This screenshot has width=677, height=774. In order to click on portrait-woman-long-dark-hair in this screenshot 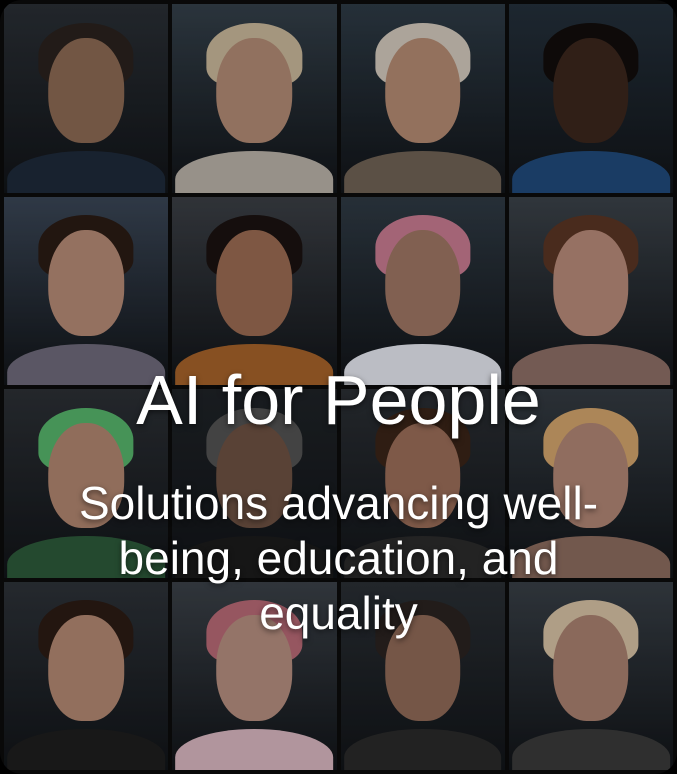, I will do `click(254, 290)`.